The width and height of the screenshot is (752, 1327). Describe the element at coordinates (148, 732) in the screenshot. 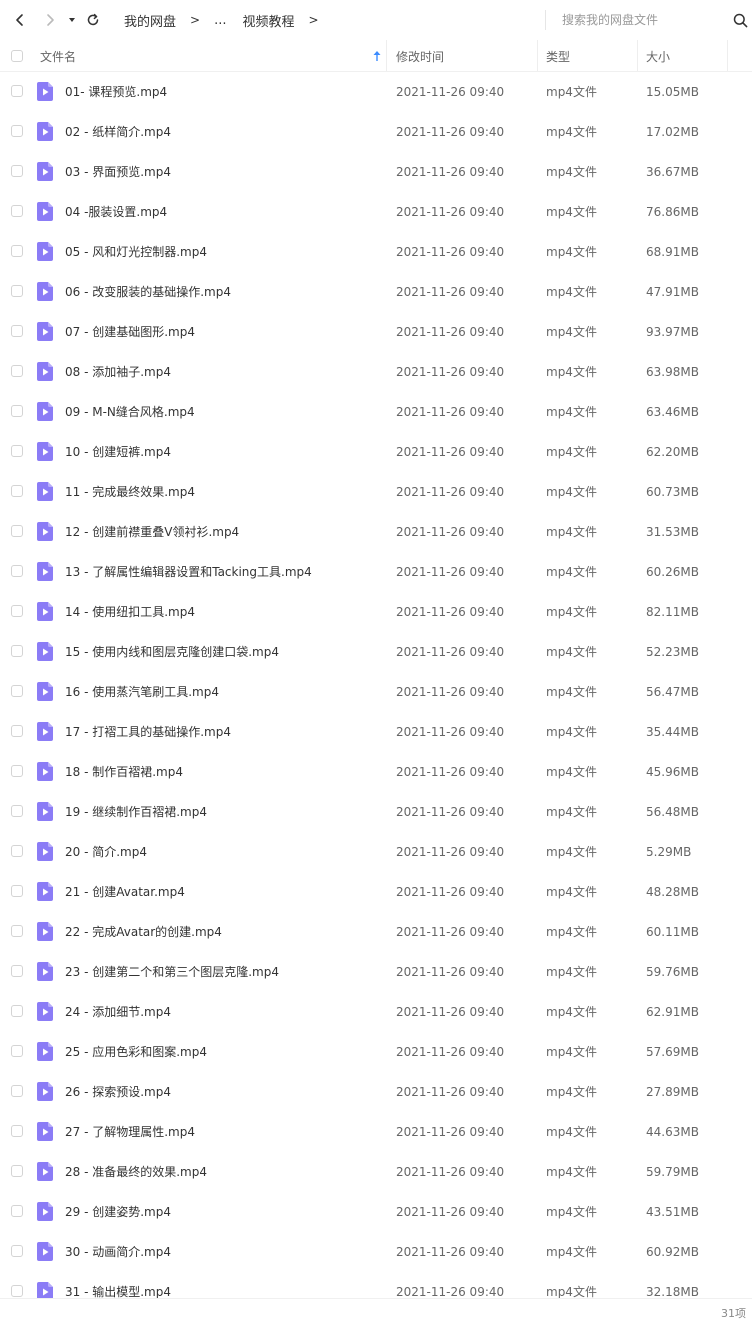

I see `file-name: 17 - 打褶工具的基础操作.mp4` at that location.